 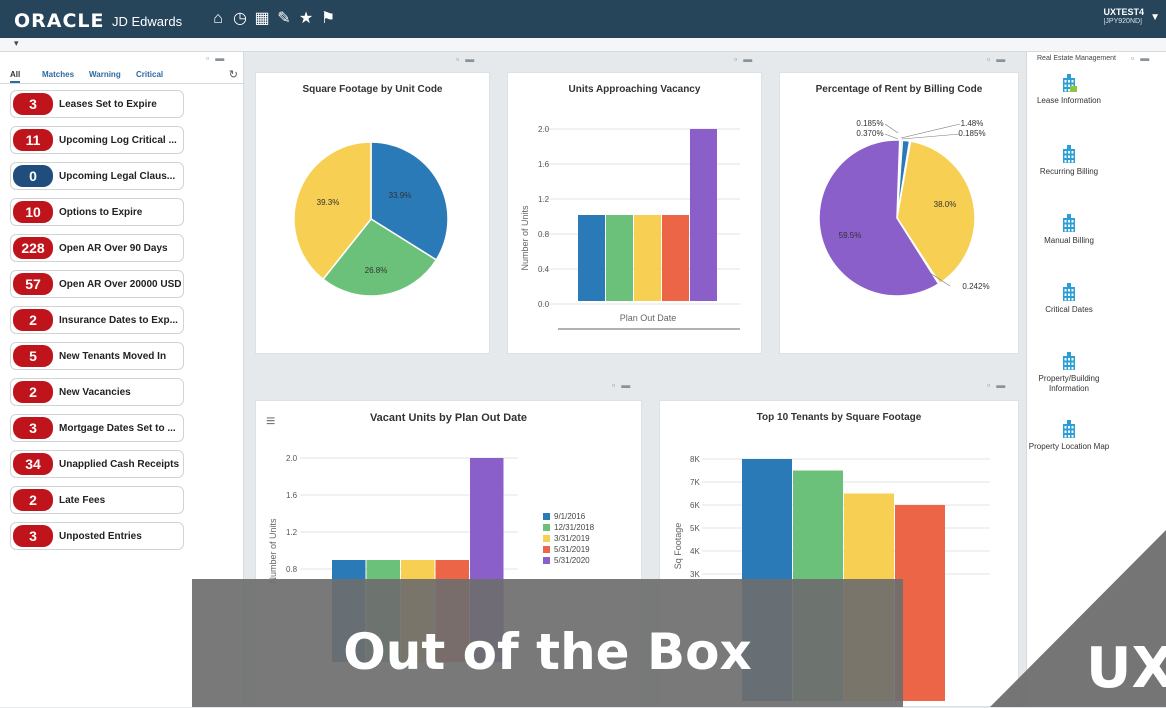 I want to click on alert-tile: 57 Open AR Over 20000 USD, so click(x=97, y=284).